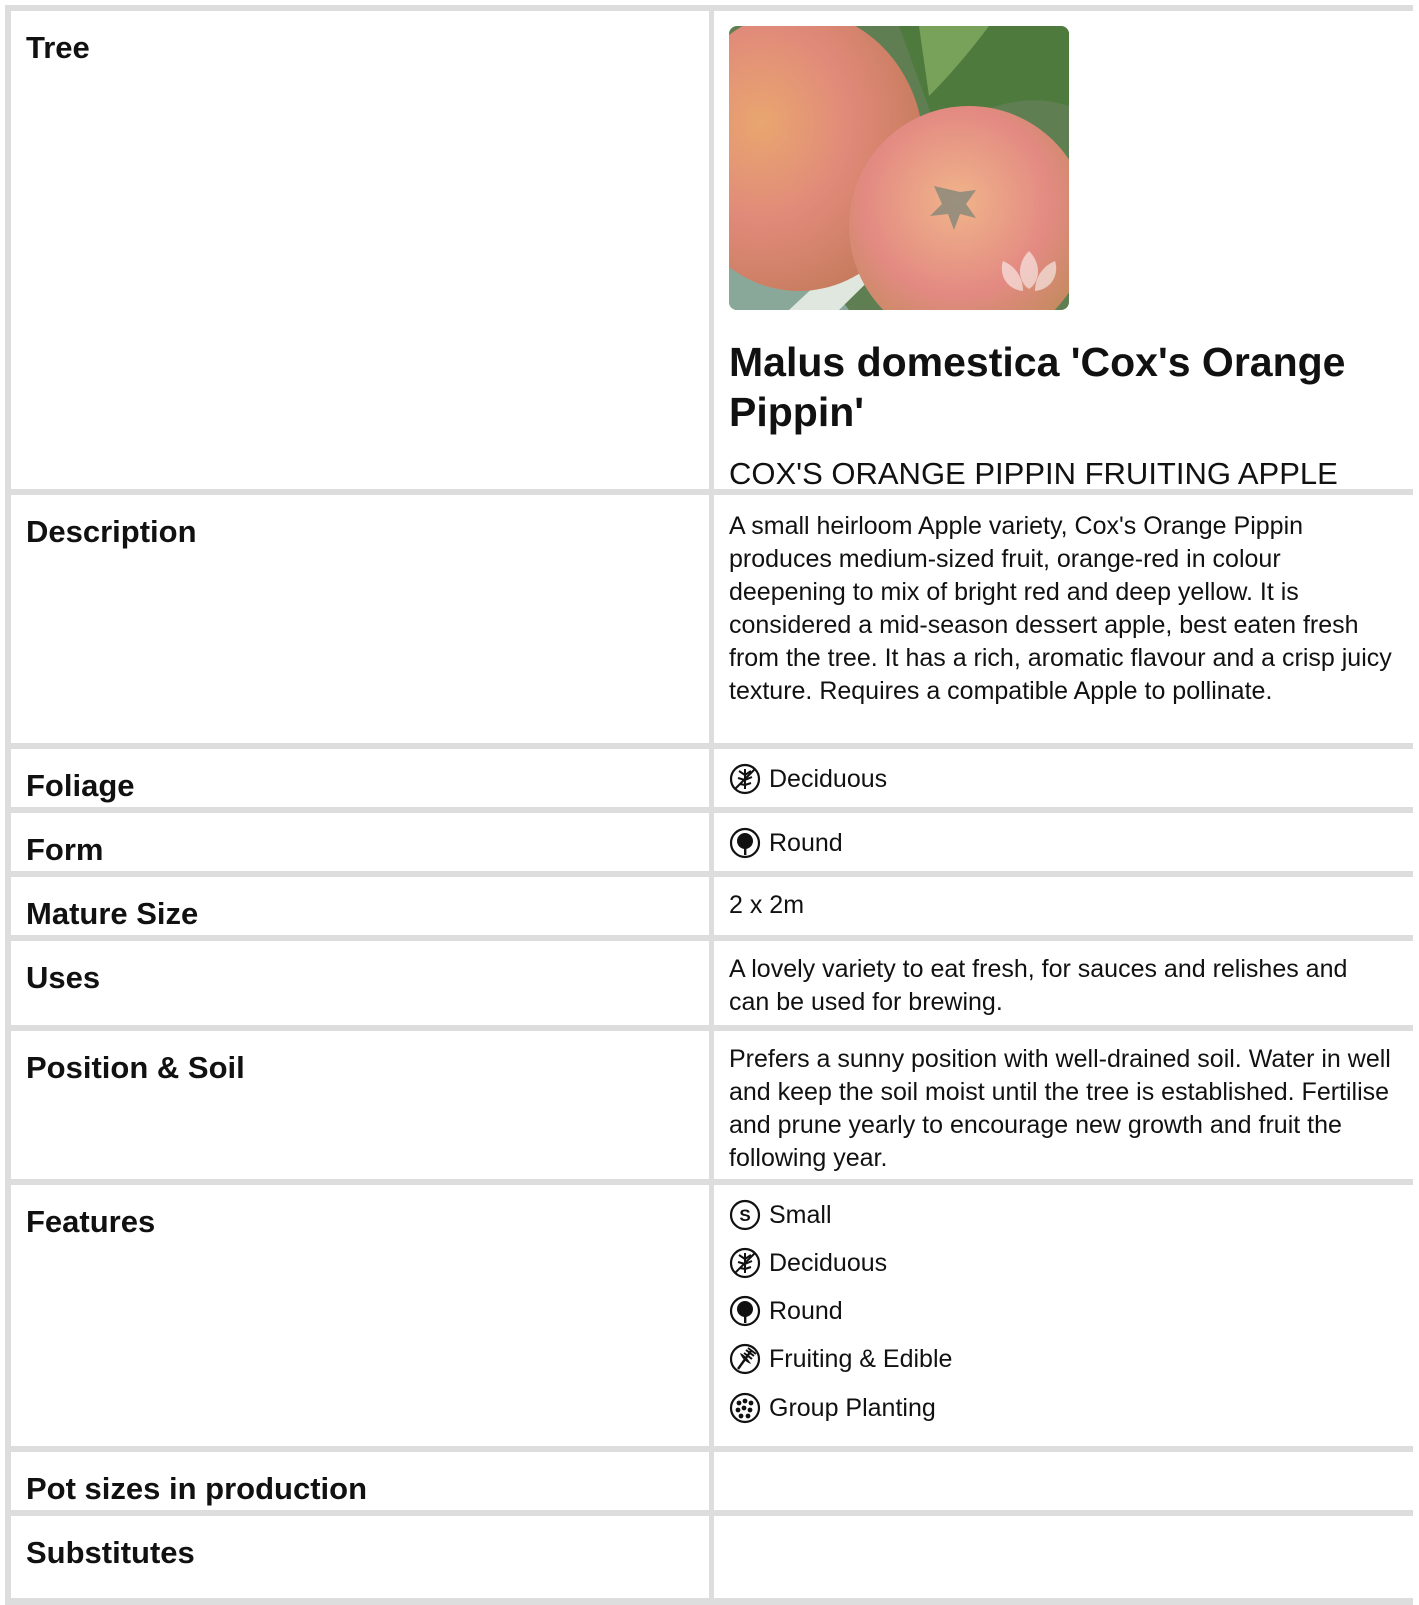 The width and height of the screenshot is (1419, 1605). Describe the element at coordinates (80, 785) in the screenshot. I see `row-label: Foliage` at that location.